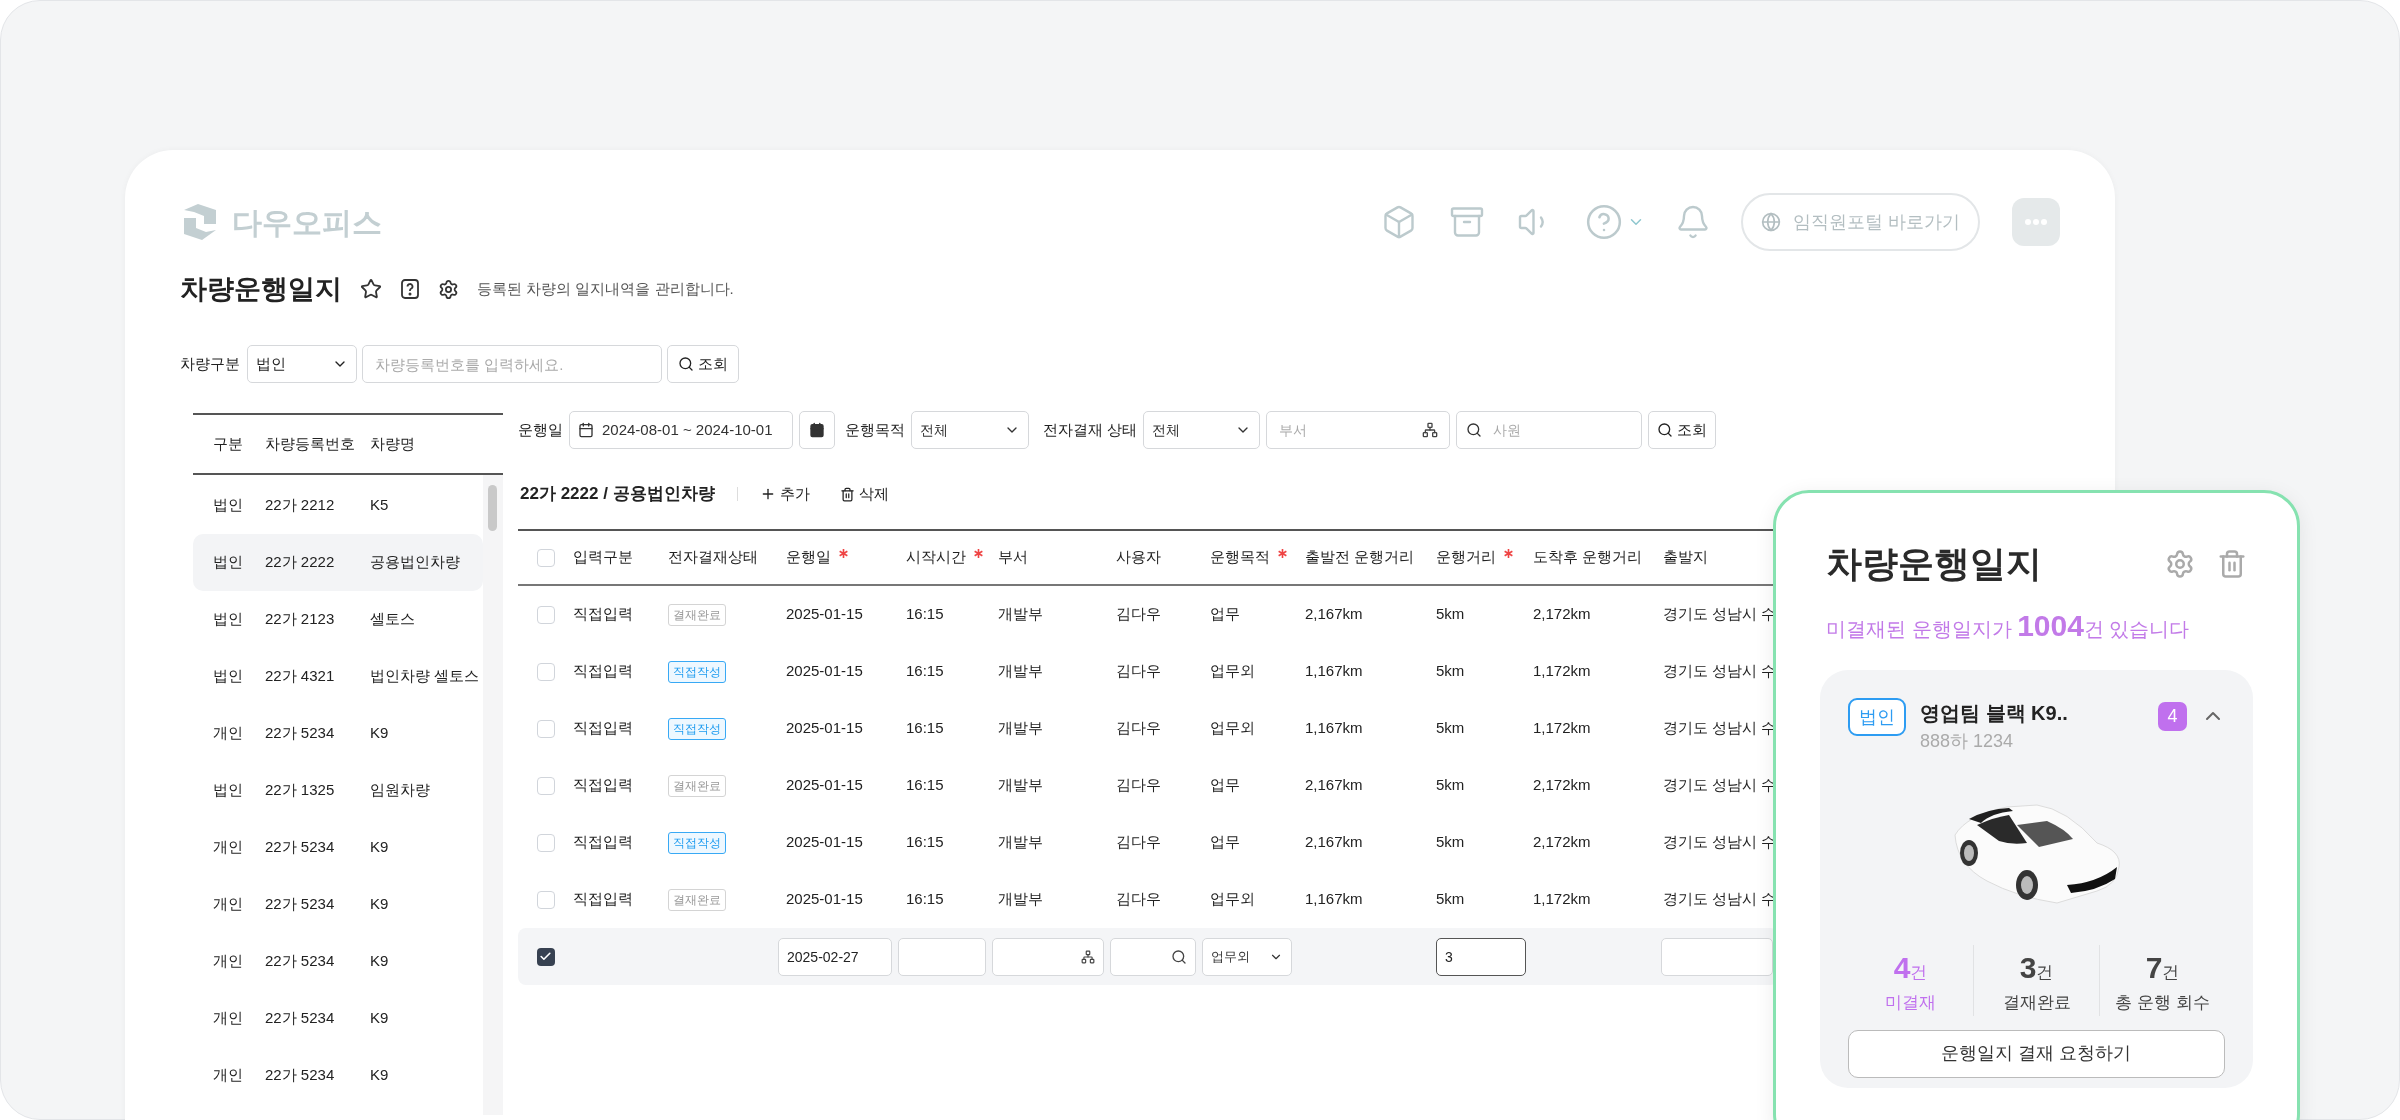  I want to click on favorite-icon, so click(371, 289).